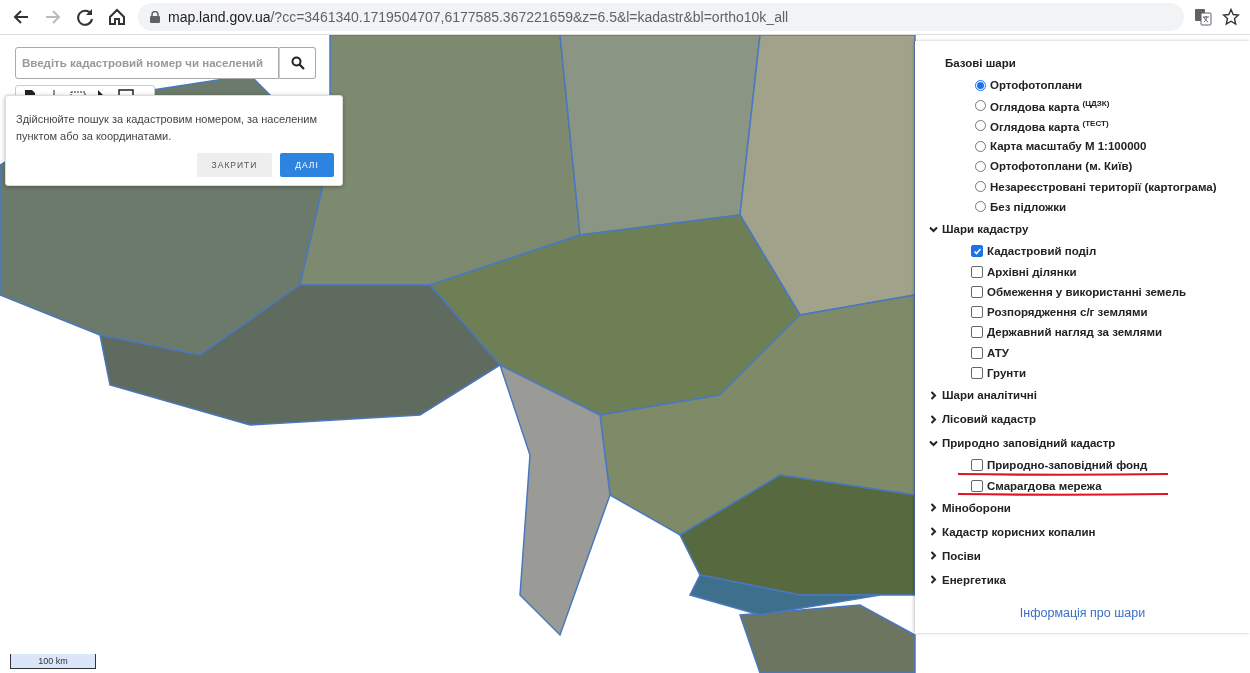 The height and width of the screenshot is (673, 1250). Describe the element at coordinates (983, 395) in the screenshot. I see `layer-group-header: Шари аналітичні` at that location.